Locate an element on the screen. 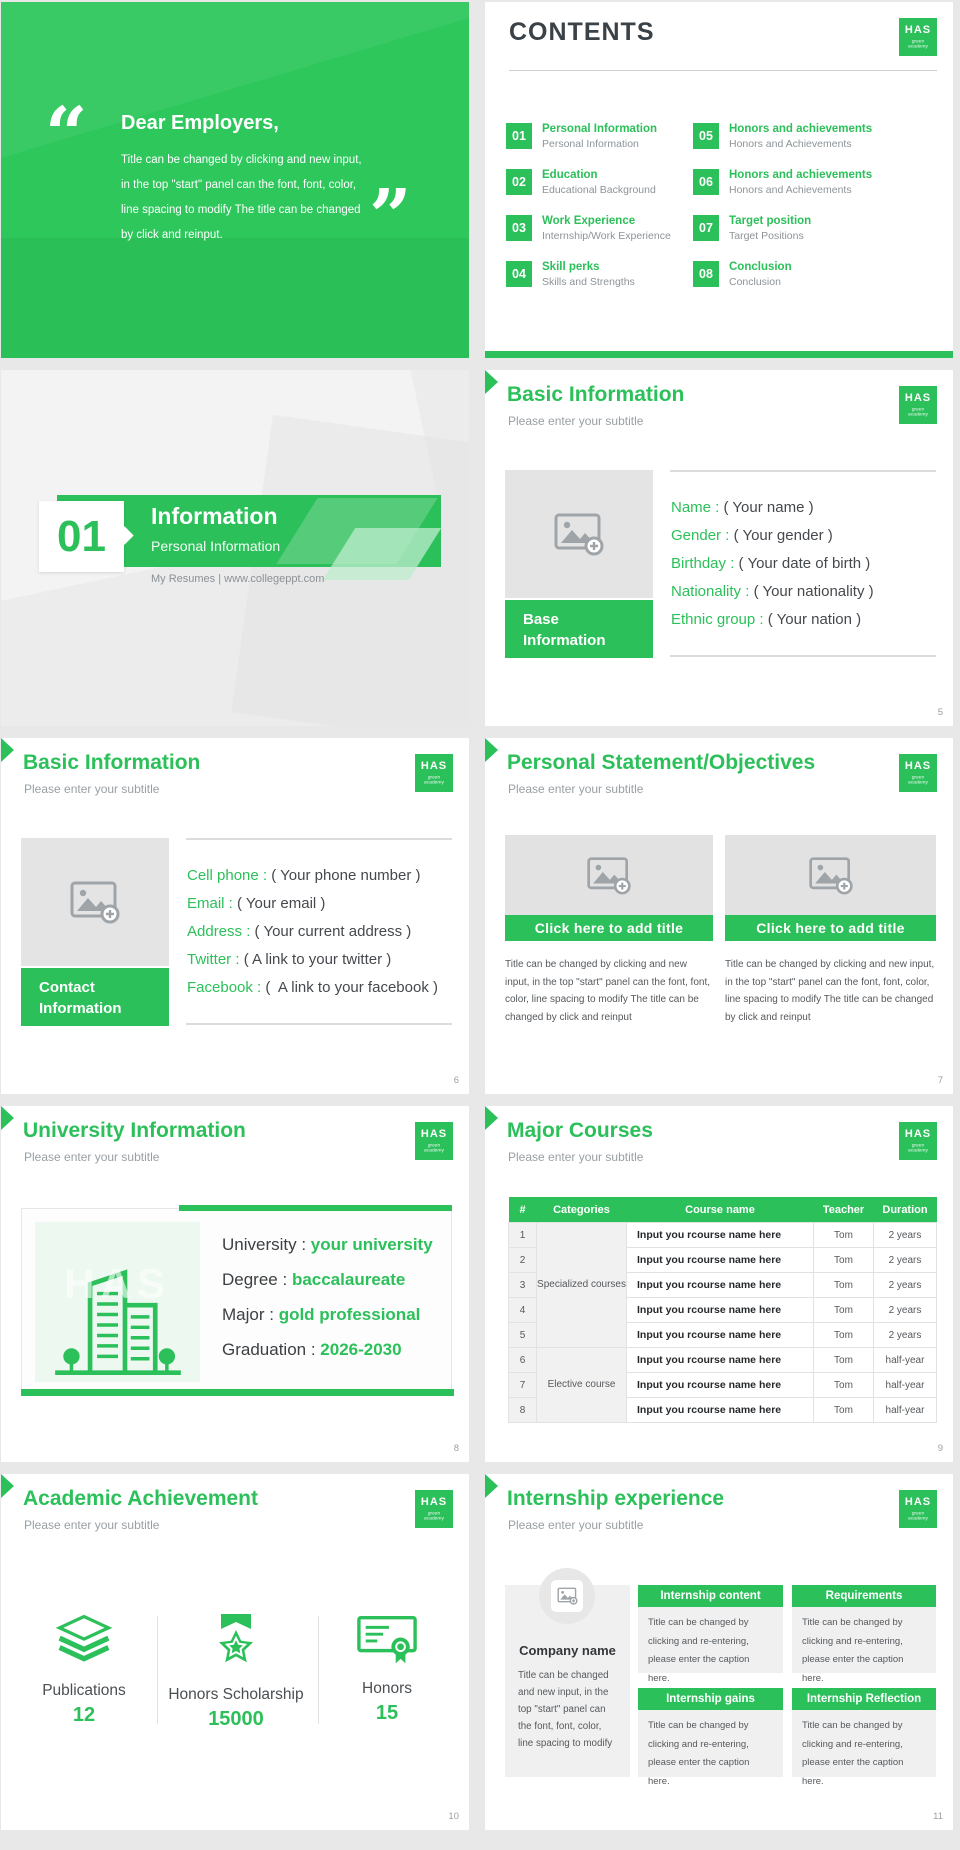  item-subtitle: Target Positions is located at coordinates (766, 236).